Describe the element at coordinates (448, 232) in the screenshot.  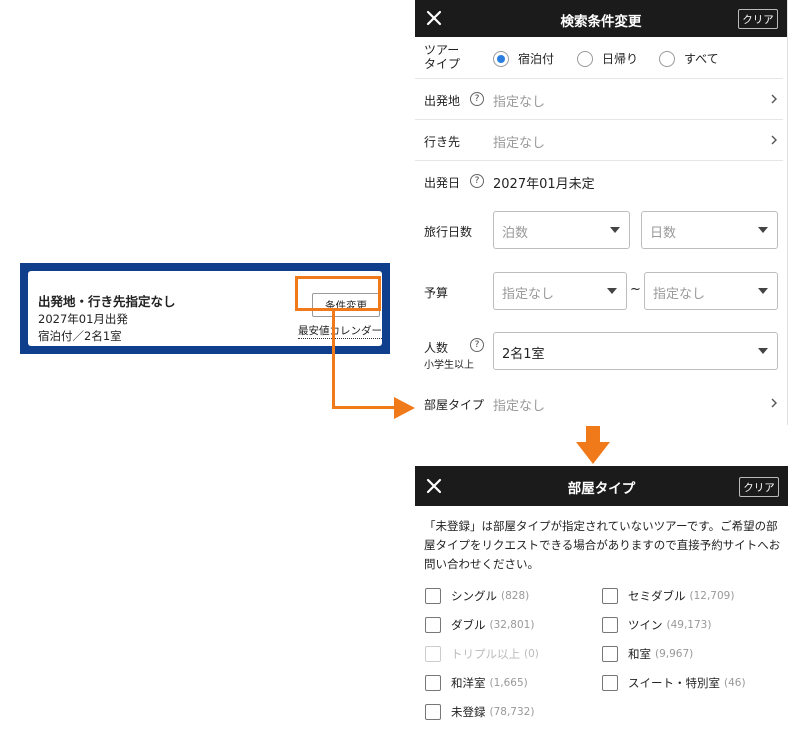
I see `duration-label: 旅行日数` at that location.